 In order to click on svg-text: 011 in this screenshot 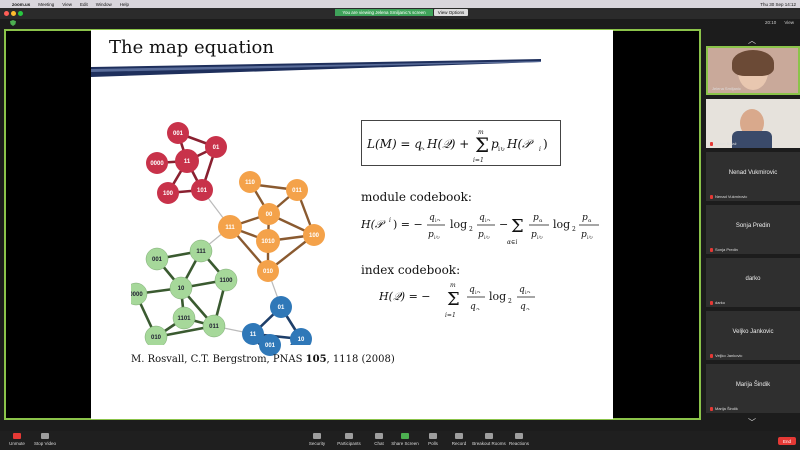, I will do `click(214, 327)`.